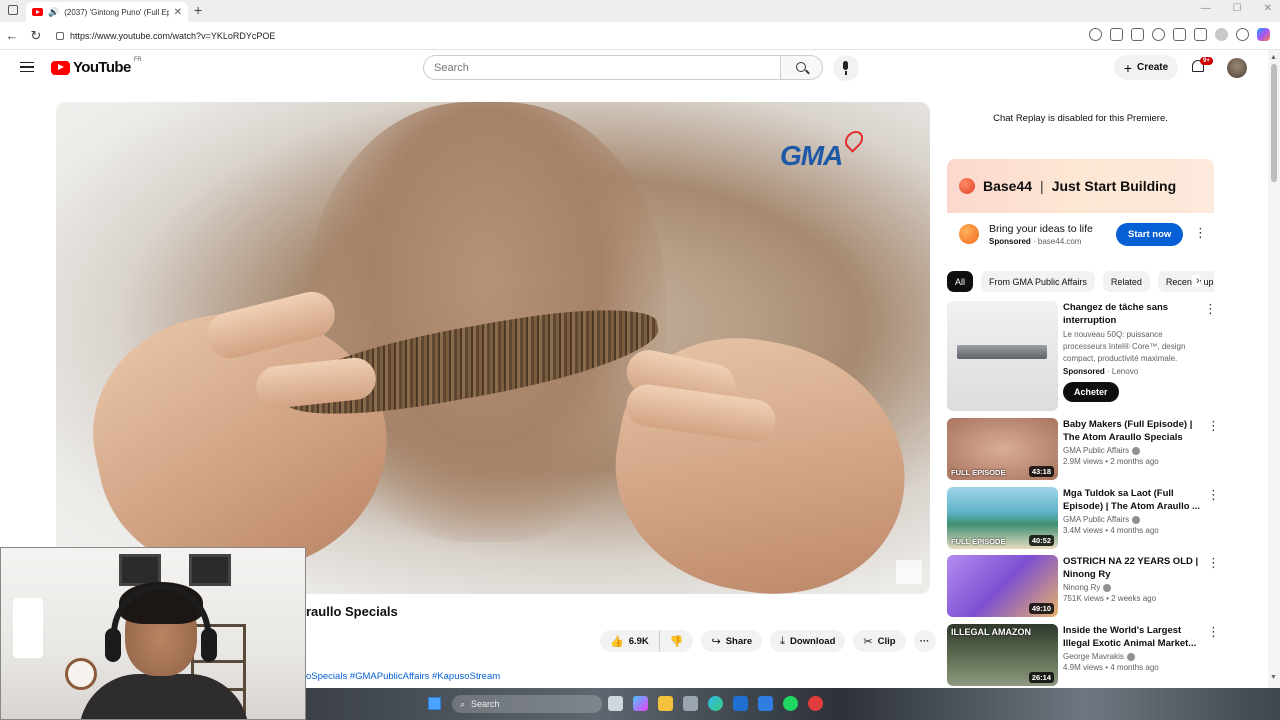 The height and width of the screenshot is (720, 1280). Describe the element at coordinates (991, 632) in the screenshot. I see `thumbnail-badge: ILLEGAL AMAZON` at that location.